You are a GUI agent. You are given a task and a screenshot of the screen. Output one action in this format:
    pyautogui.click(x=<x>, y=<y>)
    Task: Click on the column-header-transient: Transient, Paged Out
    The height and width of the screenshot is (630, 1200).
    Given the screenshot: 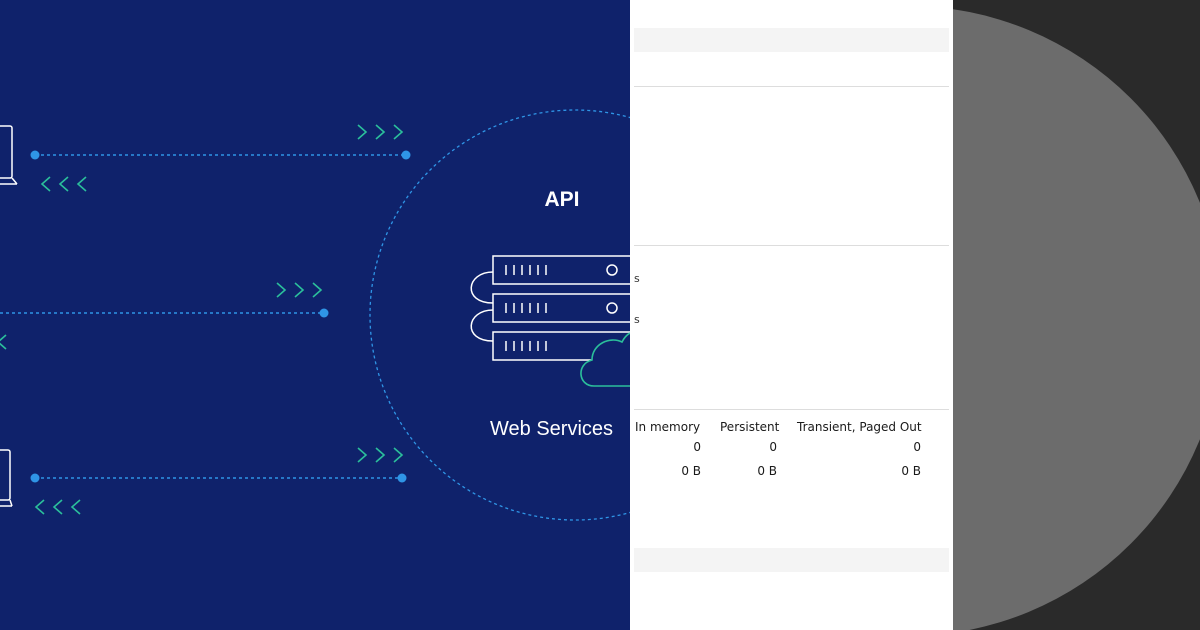 What is the action you would take?
    pyautogui.click(x=859, y=427)
    